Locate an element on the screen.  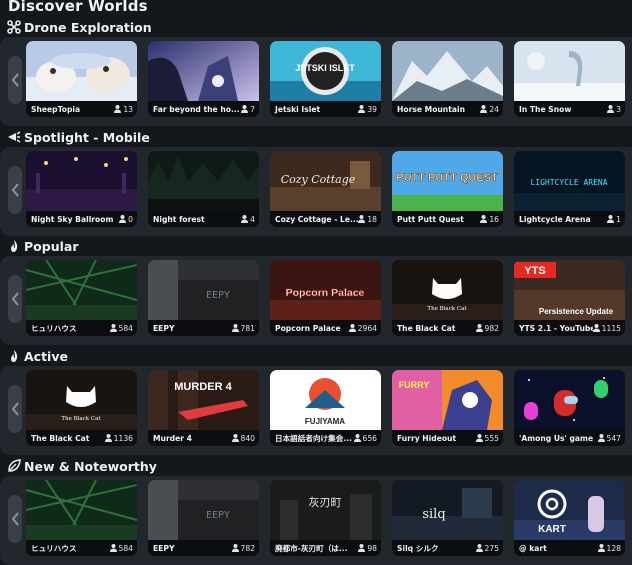
world-card-the-black-cat: The Black Cat The Black Cat 982 is located at coordinates (447, 298).